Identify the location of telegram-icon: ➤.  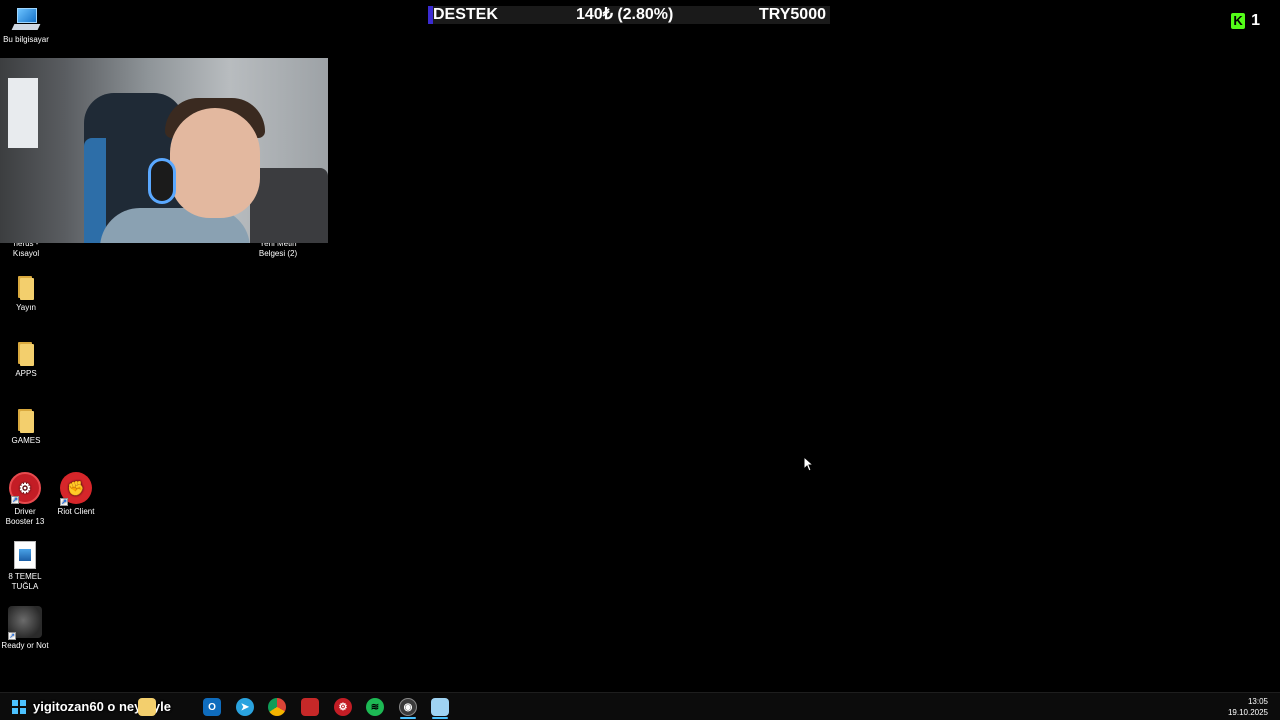
(245, 707).